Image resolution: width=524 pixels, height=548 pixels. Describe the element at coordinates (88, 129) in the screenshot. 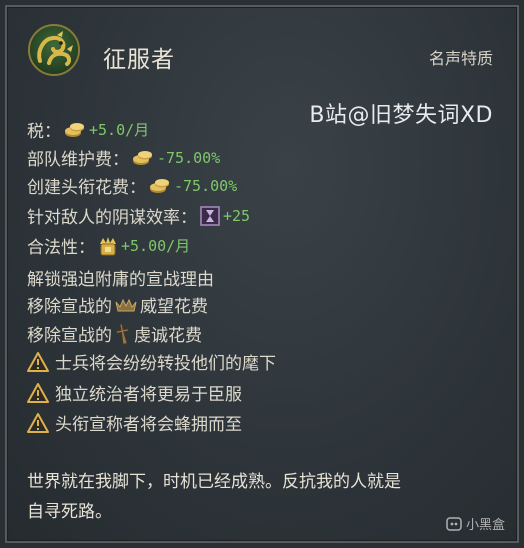

I see `effect-tax: 税： +5.0/月` at that location.